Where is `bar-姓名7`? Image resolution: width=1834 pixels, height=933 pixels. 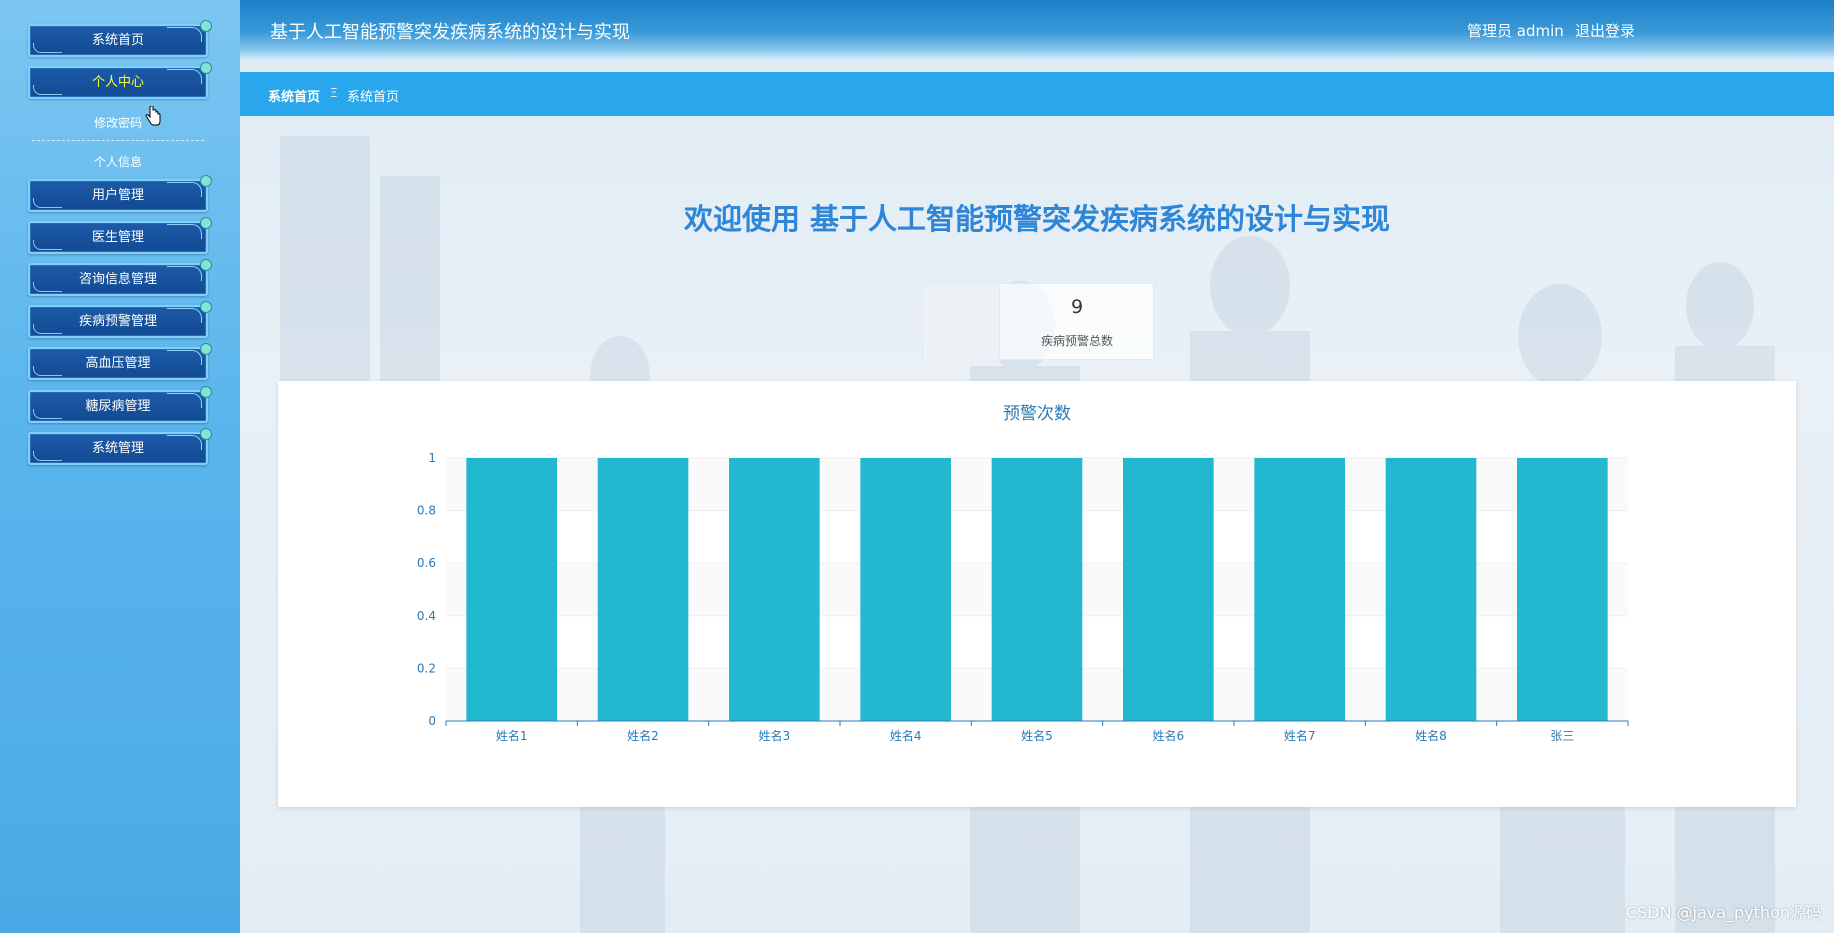
bar-姓名7 is located at coordinates (1299, 589).